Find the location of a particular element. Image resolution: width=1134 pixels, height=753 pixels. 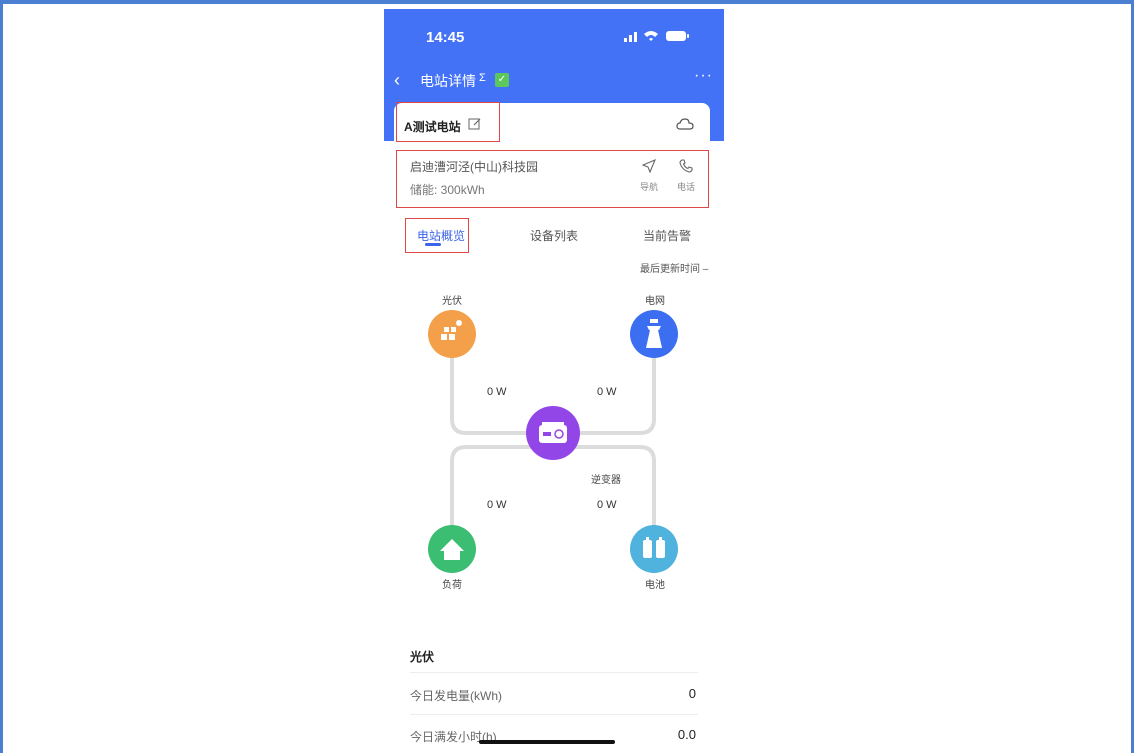

today-generation-label: 今日发电量(kWh) is located at coordinates (456, 696).